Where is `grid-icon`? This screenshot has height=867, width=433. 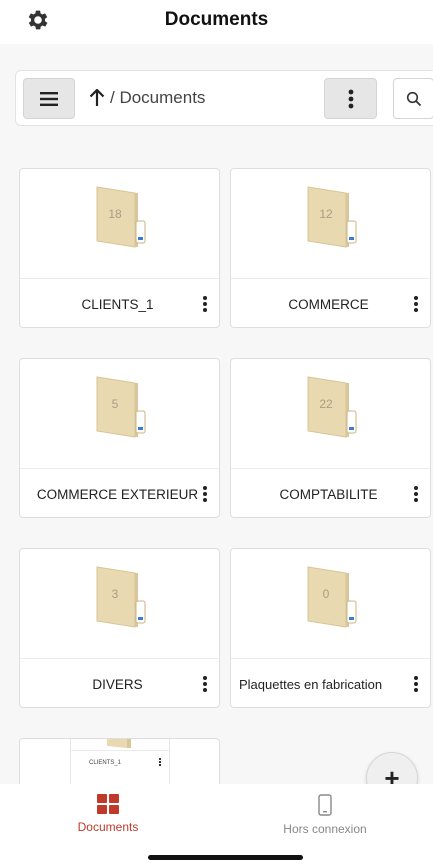
grid-icon is located at coordinates (108, 804).